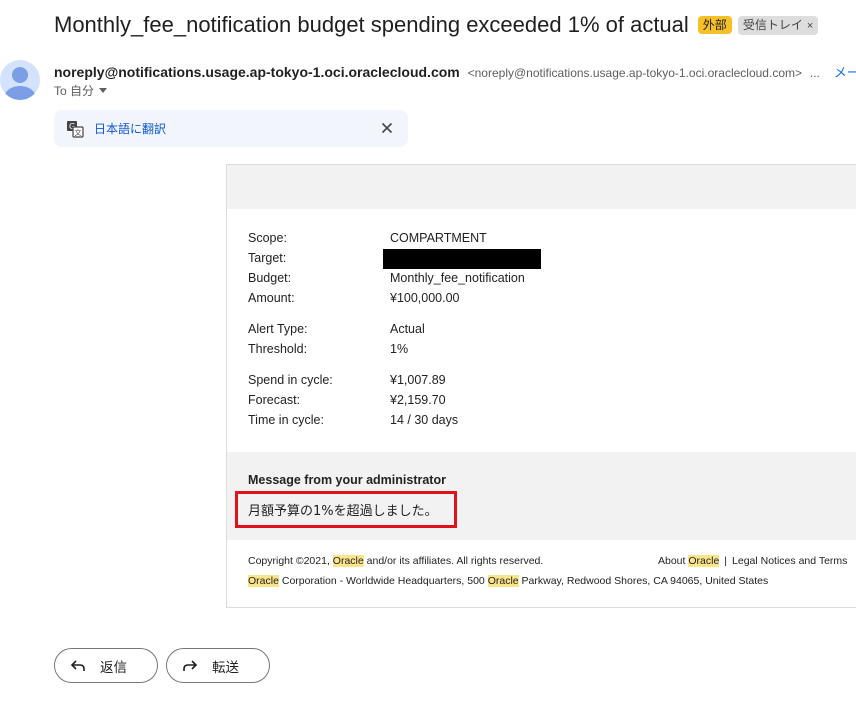 This screenshot has height=707, width=856. What do you see at coordinates (190, 665) in the screenshot?
I see `forward-icon` at bounding box center [190, 665].